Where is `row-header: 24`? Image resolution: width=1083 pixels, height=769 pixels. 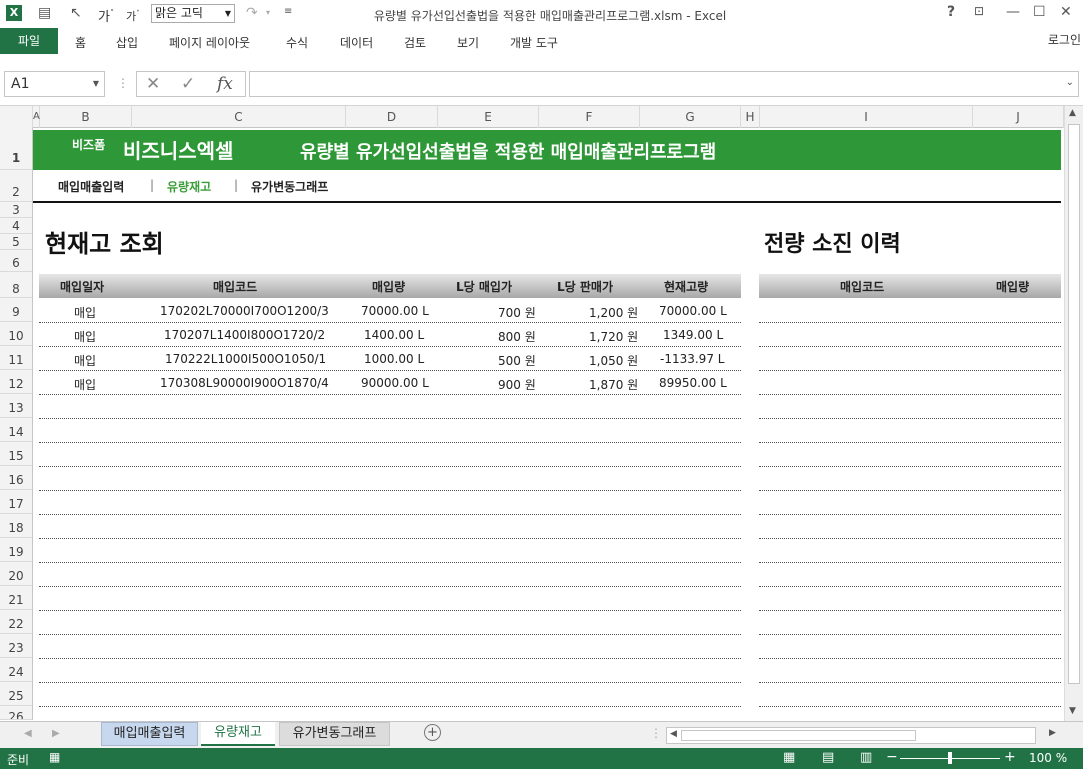 row-header: 24 is located at coordinates (16, 670).